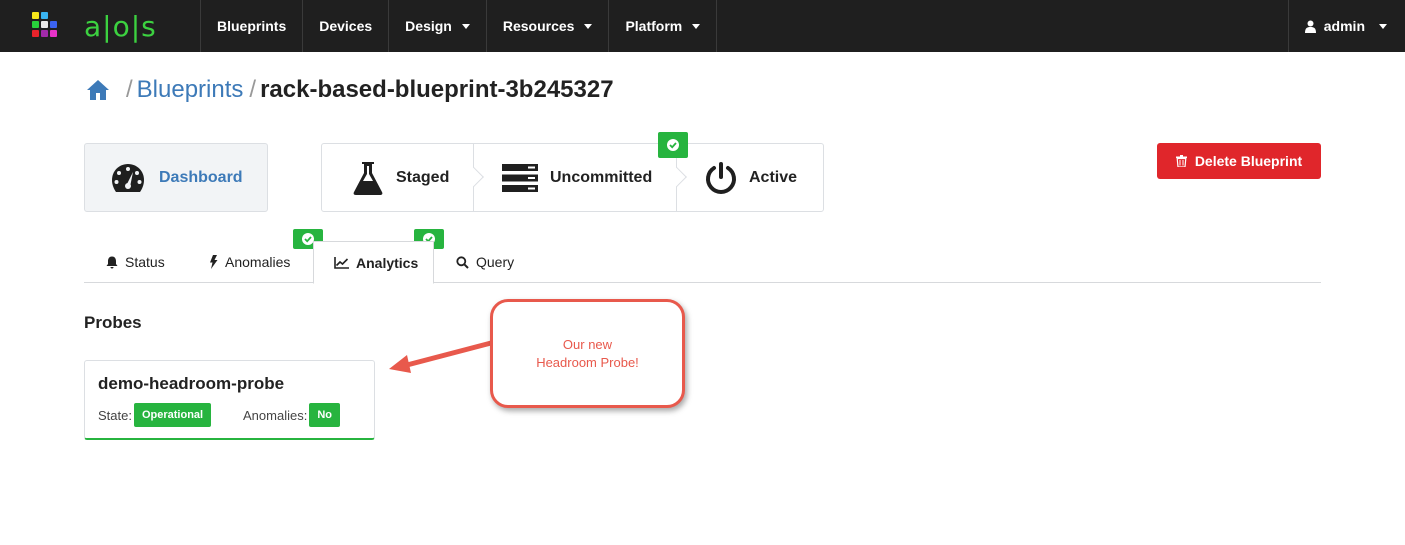 The height and width of the screenshot is (545, 1405). What do you see at coordinates (538, 26) in the screenshot?
I see `nav-resources-label: Resources` at bounding box center [538, 26].